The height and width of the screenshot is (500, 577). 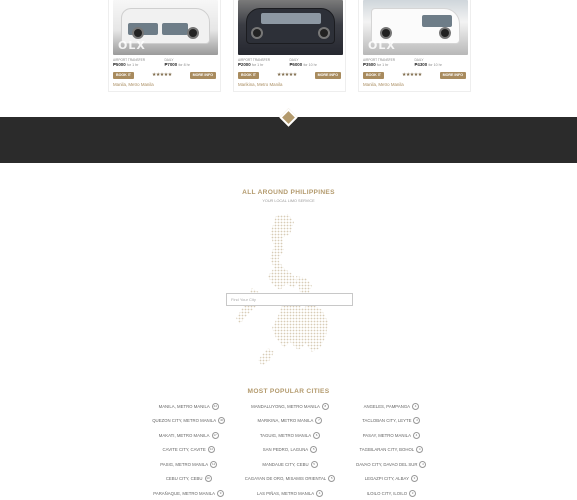 What do you see at coordinates (285, 464) in the screenshot?
I see `city-name: MANDAUE CITY, CEBU` at bounding box center [285, 464].